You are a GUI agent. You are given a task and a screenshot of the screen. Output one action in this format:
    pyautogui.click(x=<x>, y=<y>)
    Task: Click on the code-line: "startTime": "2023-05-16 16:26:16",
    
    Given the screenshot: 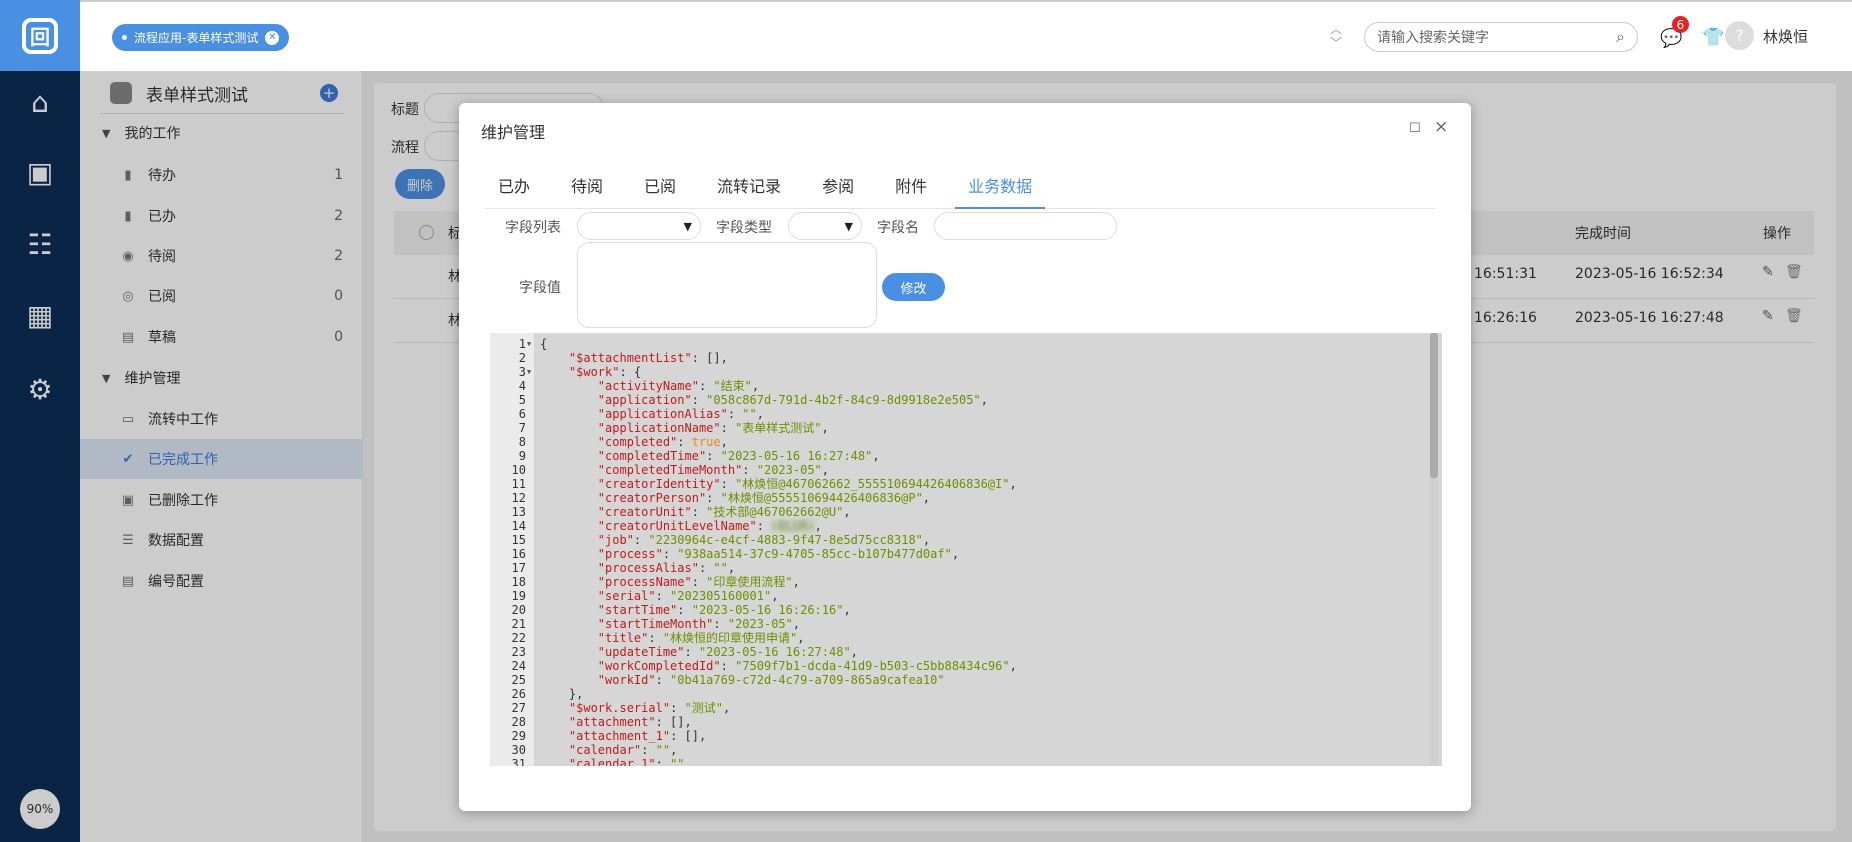 What is the action you would take?
    pyautogui.click(x=724, y=610)
    